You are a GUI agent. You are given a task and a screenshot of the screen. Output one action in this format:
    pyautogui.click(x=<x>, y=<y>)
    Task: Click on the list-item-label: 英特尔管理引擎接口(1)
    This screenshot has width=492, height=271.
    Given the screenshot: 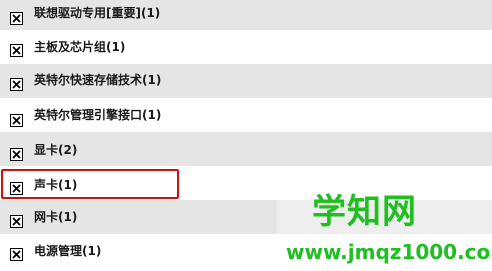 What is the action you would take?
    pyautogui.click(x=98, y=115)
    